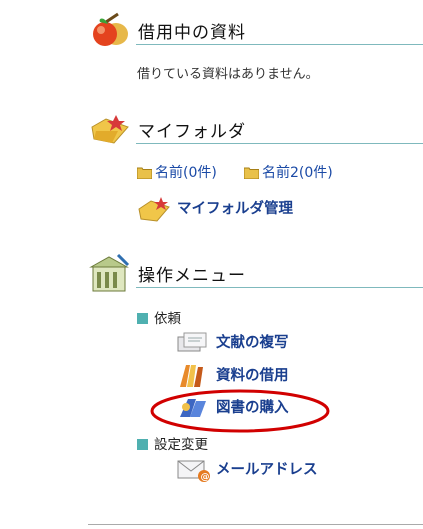 This screenshot has height=529, width=423. Describe the element at coordinates (255, 131) in the screenshot. I see `myfolder-header: マイフォルダ` at that location.